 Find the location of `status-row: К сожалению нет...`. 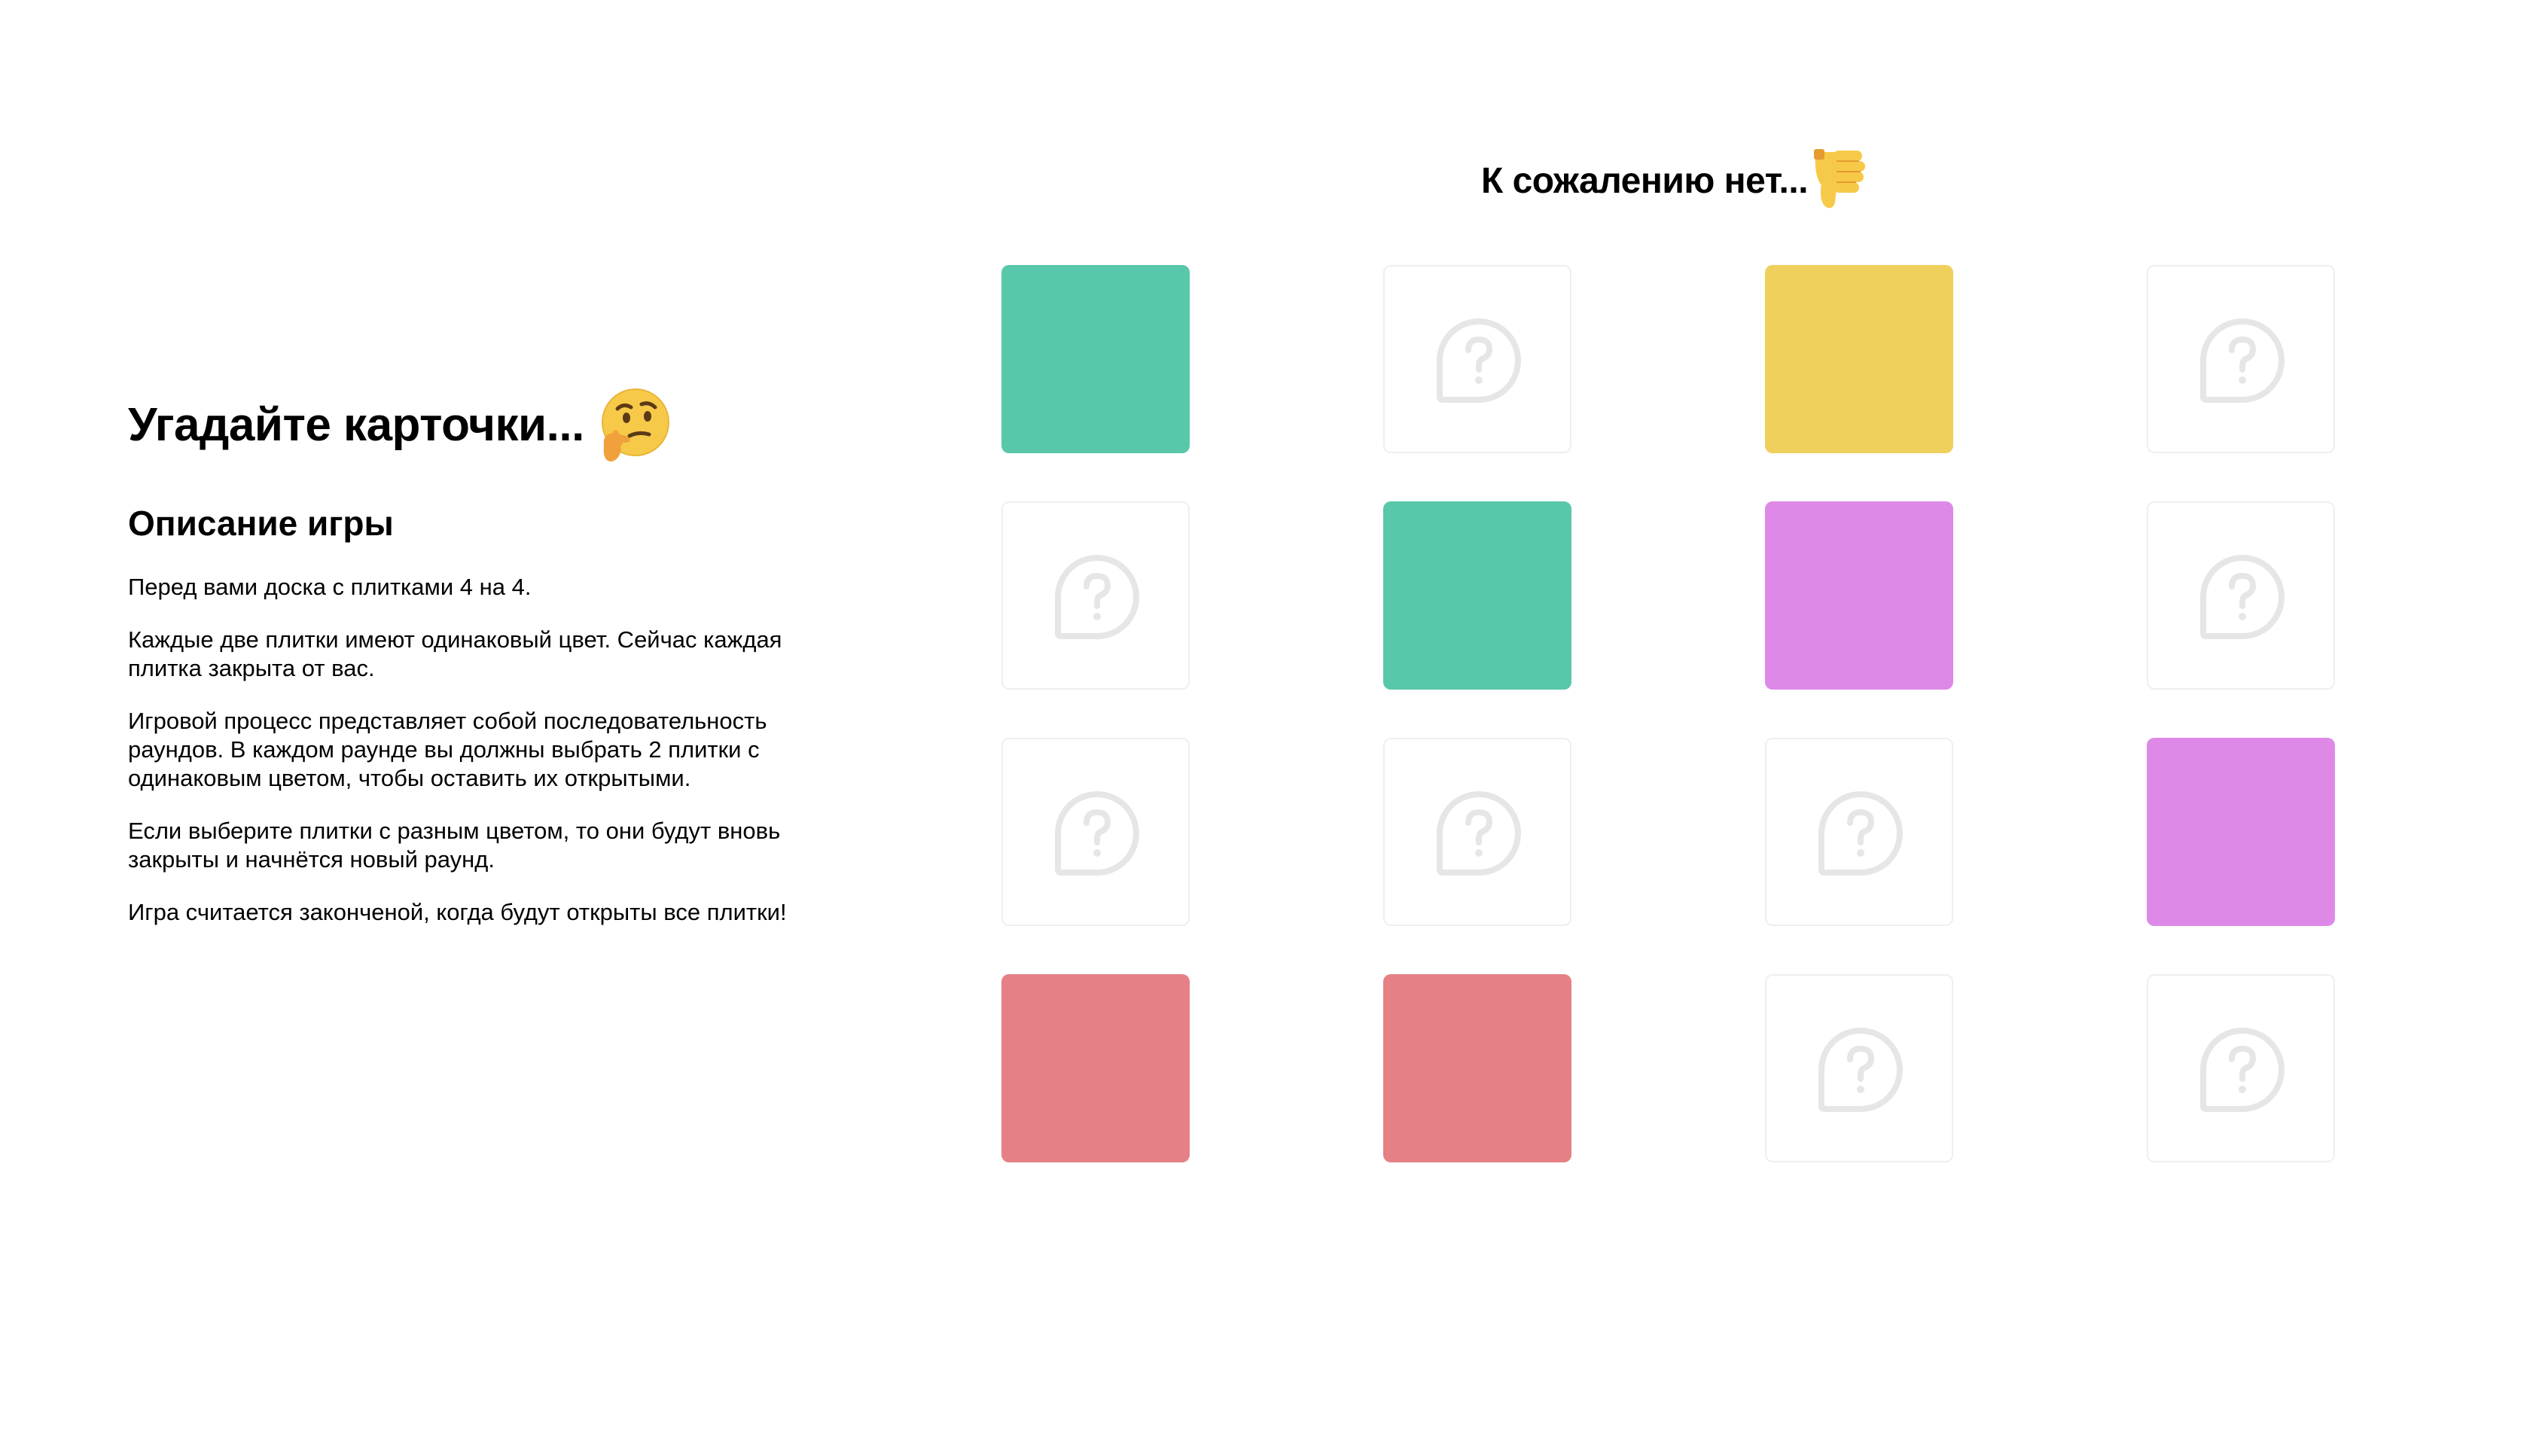

status-row: К сожалению нет... is located at coordinates (1675, 180).